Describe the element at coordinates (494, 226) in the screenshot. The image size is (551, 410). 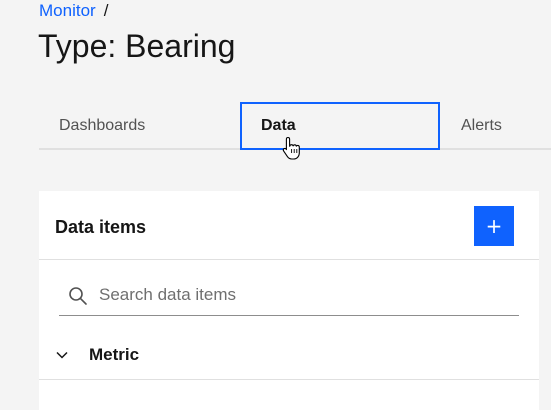
I see `add-data-item-button: +` at that location.